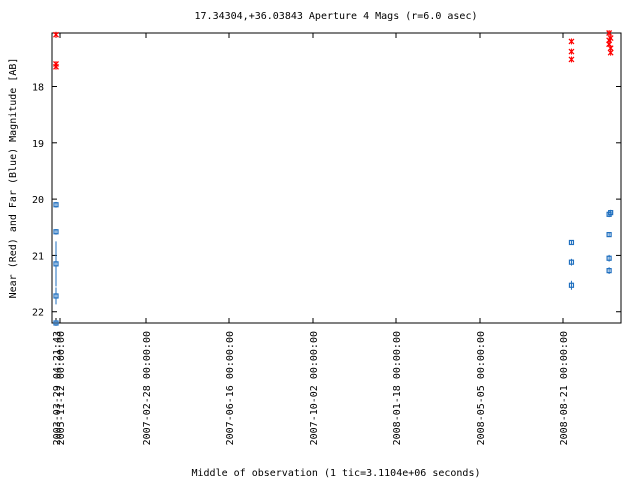 This screenshot has height=480, width=640. I want to click on y-tick-label: 22, so click(38, 313).